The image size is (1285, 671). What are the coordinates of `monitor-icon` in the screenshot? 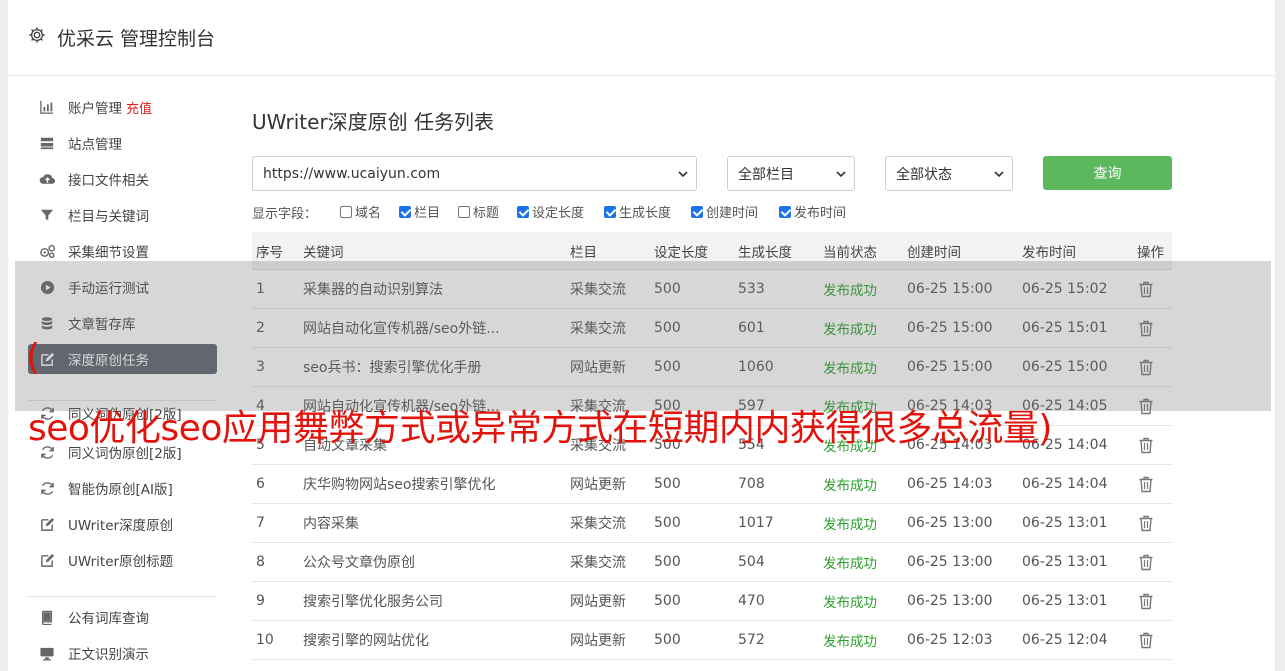 It's located at (47, 653).